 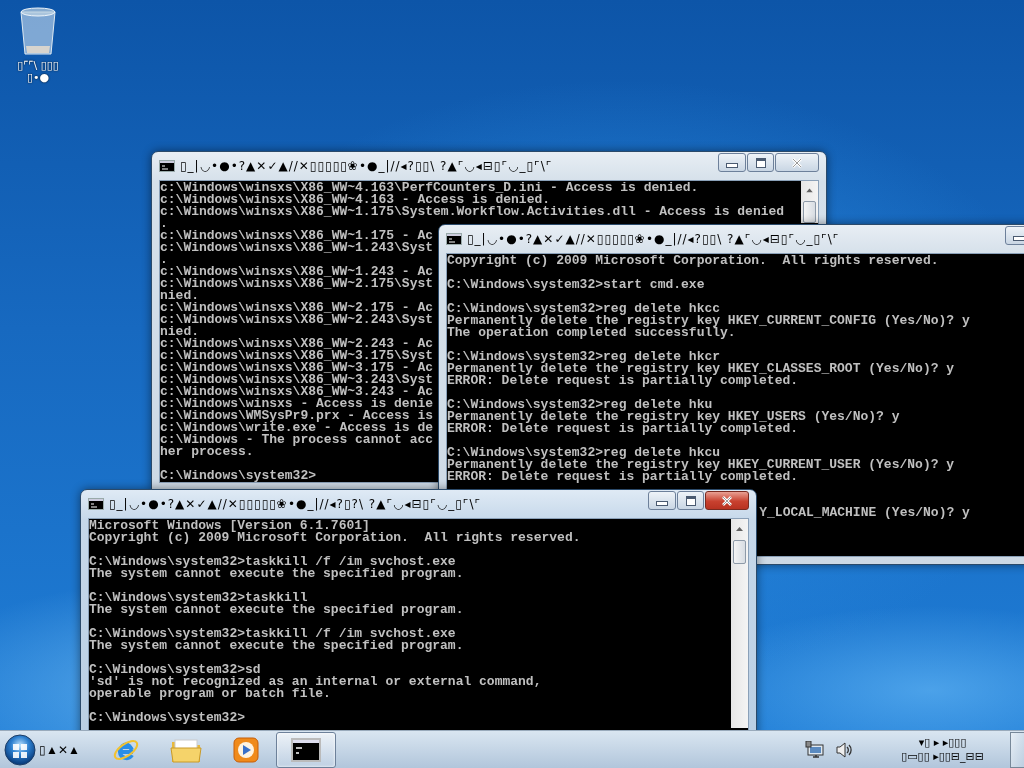 I want to click on console-line: Permanently delete the registry key HKEY_CLASSES_ROOT (Yes/No)? y, so click(x=701, y=369).